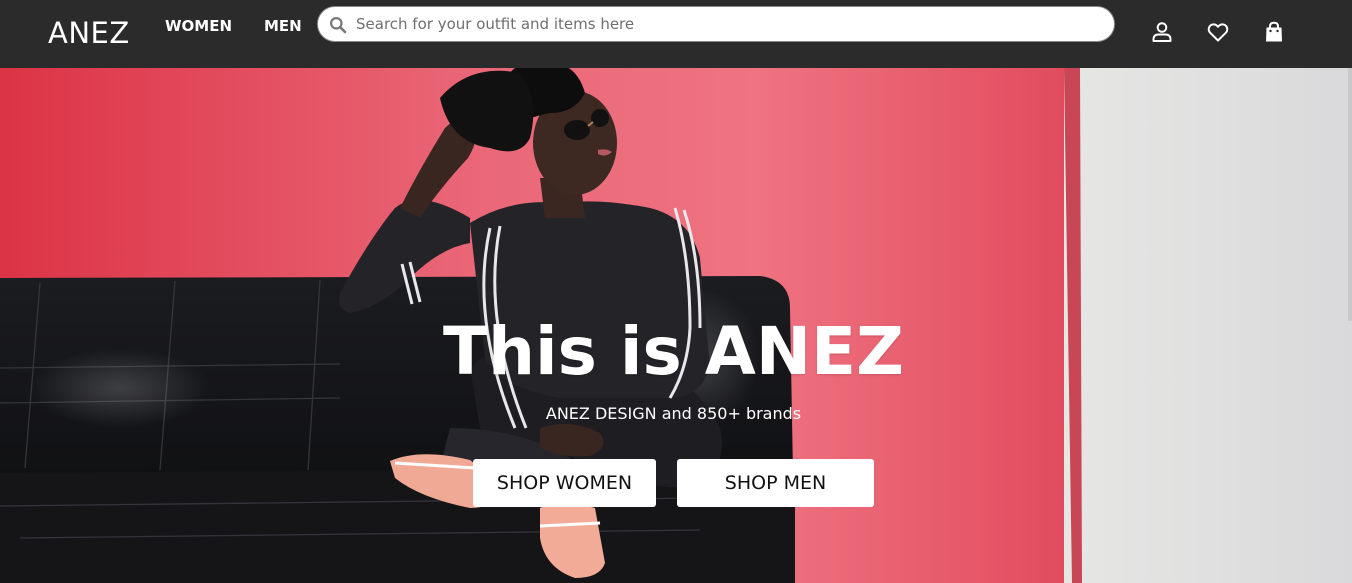 The width and height of the screenshot is (1352, 583). Describe the element at coordinates (1218, 32) in the screenshot. I see `wishlist-icon` at that location.